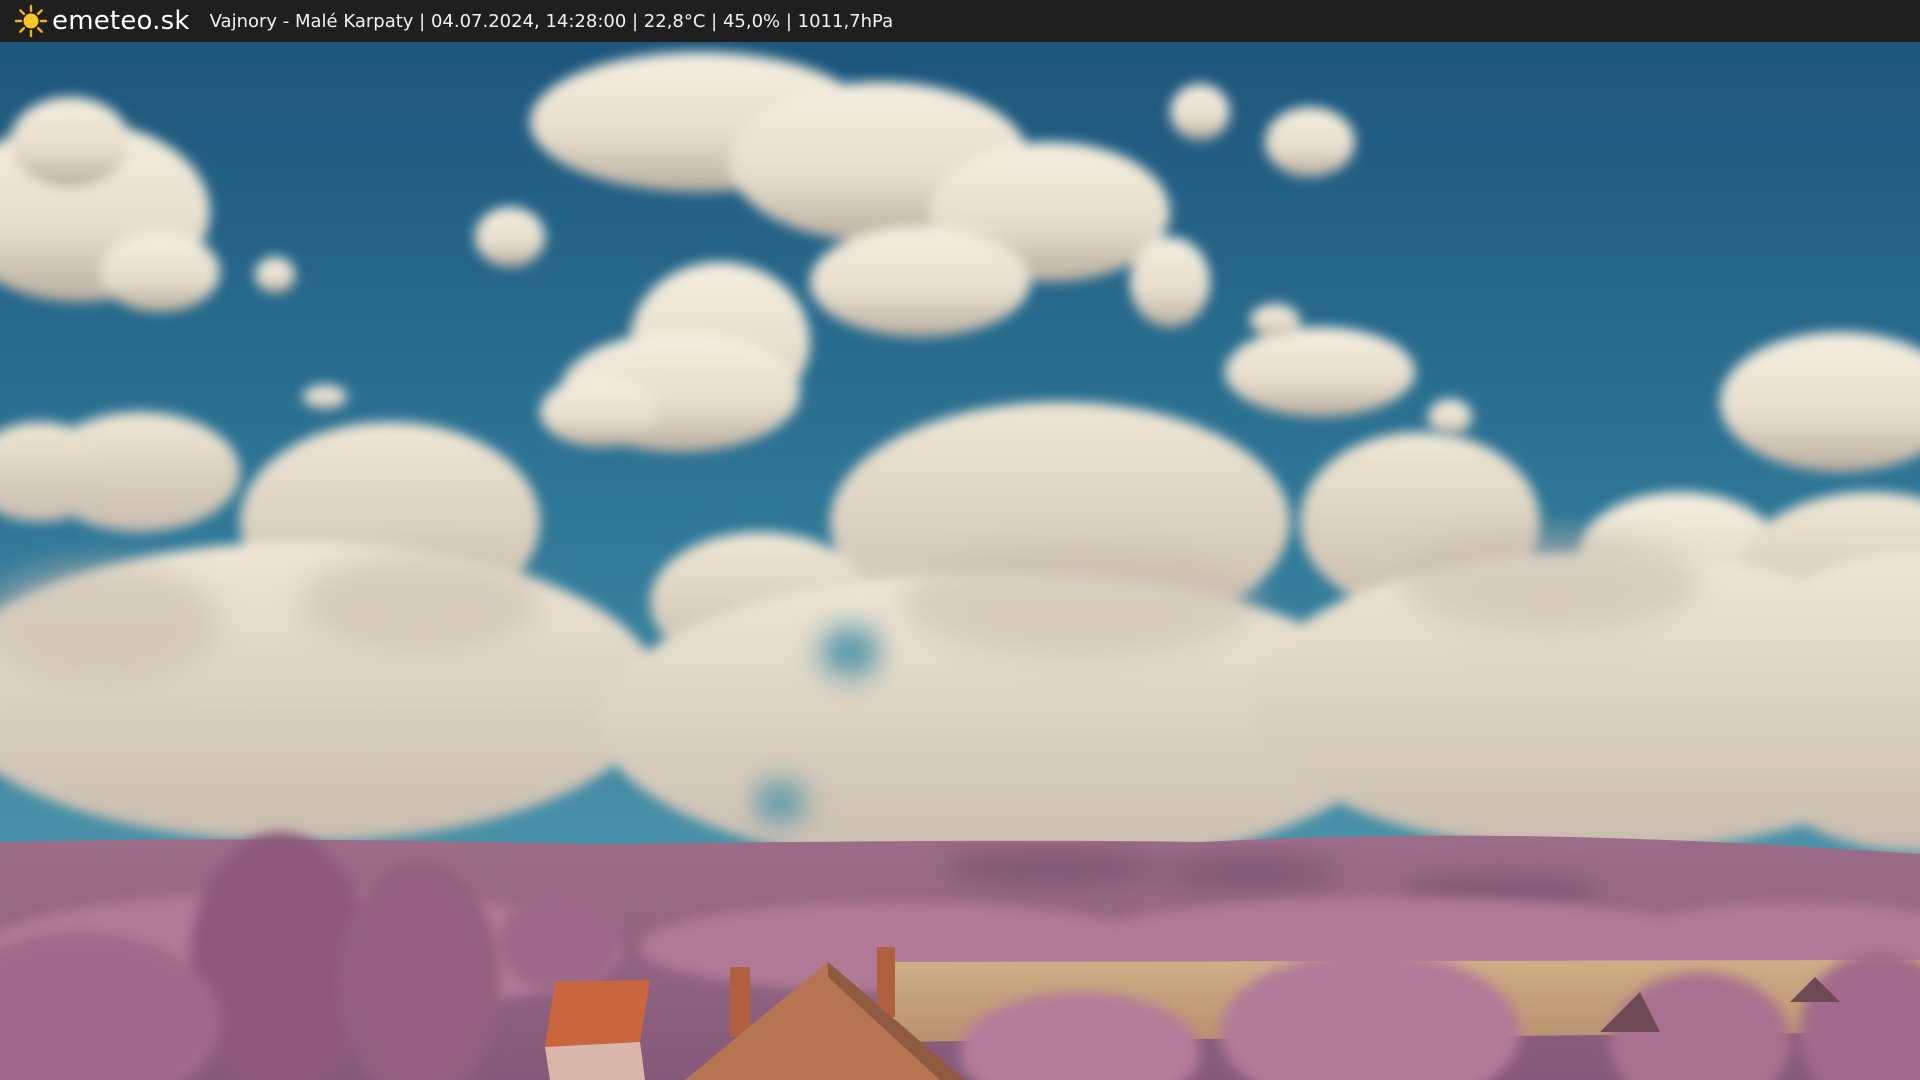 Image resolution: width=1920 pixels, height=1080 pixels. I want to click on brand-name: emeteo.sk, so click(121, 21).